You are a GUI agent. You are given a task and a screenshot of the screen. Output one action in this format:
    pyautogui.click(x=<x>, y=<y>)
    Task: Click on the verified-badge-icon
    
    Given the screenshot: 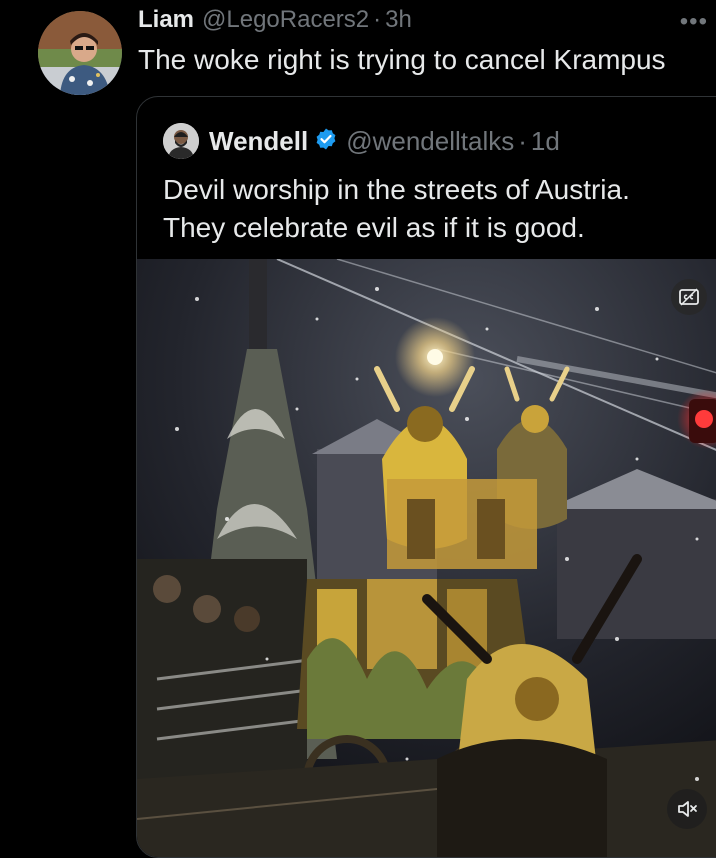 What is the action you would take?
    pyautogui.click(x=326, y=141)
    